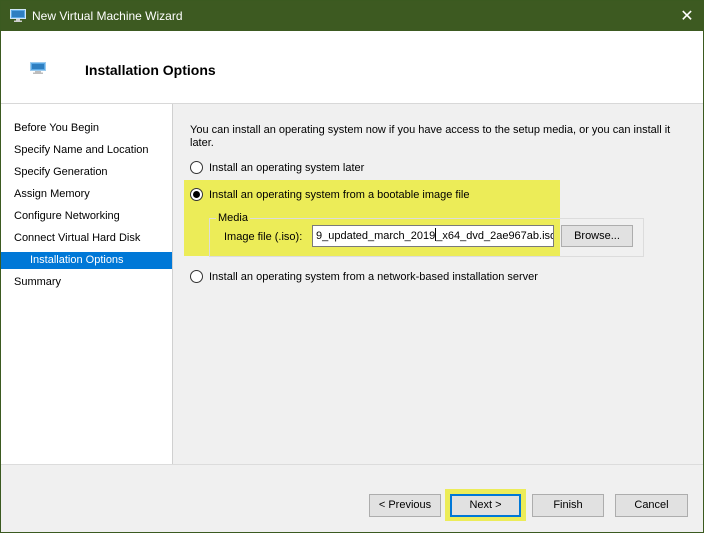 The height and width of the screenshot is (533, 704). Describe the element at coordinates (86, 216) in the screenshot. I see `nav-item-configure-networking: Configure Networking` at that location.